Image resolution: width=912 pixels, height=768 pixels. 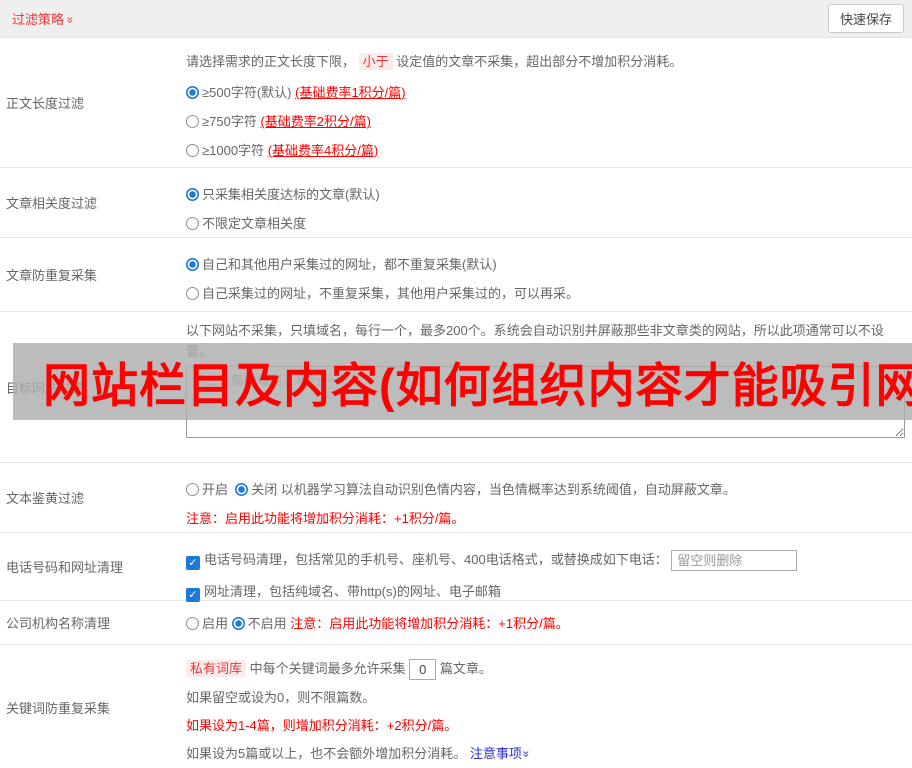 I want to click on row-label-porn-filter: 文本鉴黄过滤, so click(x=45, y=498).